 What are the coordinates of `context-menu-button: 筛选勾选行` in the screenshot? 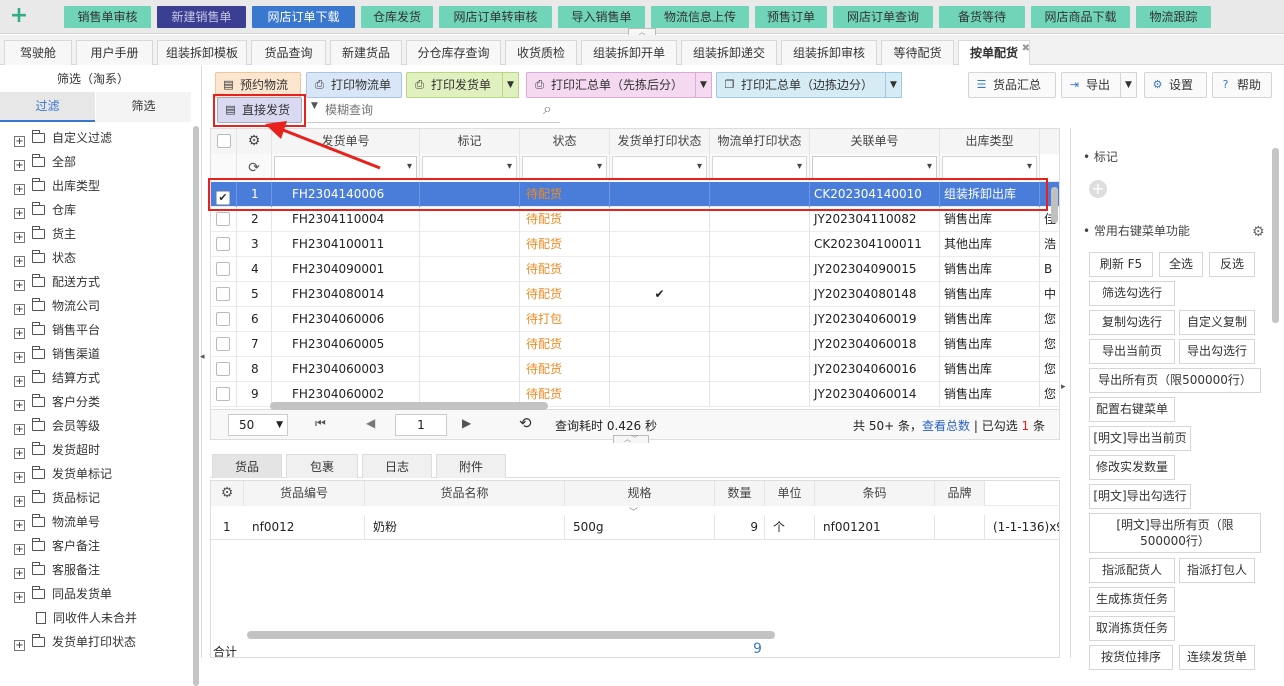 It's located at (1132, 293).